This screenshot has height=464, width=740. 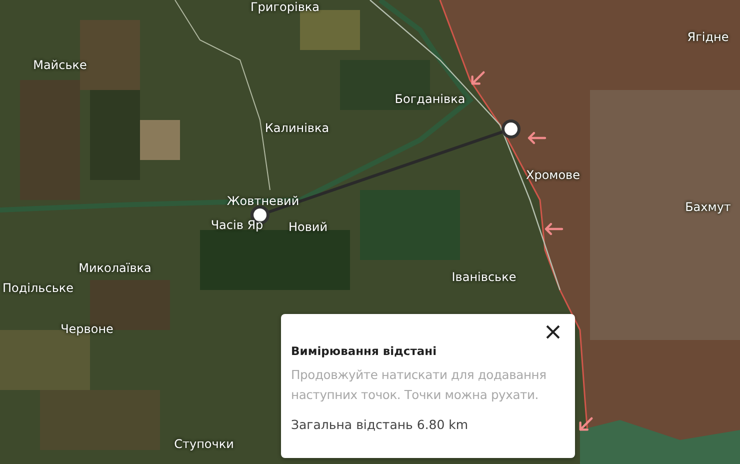 What do you see at coordinates (204, 444) in the screenshot?
I see `place-label: Ступочки` at bounding box center [204, 444].